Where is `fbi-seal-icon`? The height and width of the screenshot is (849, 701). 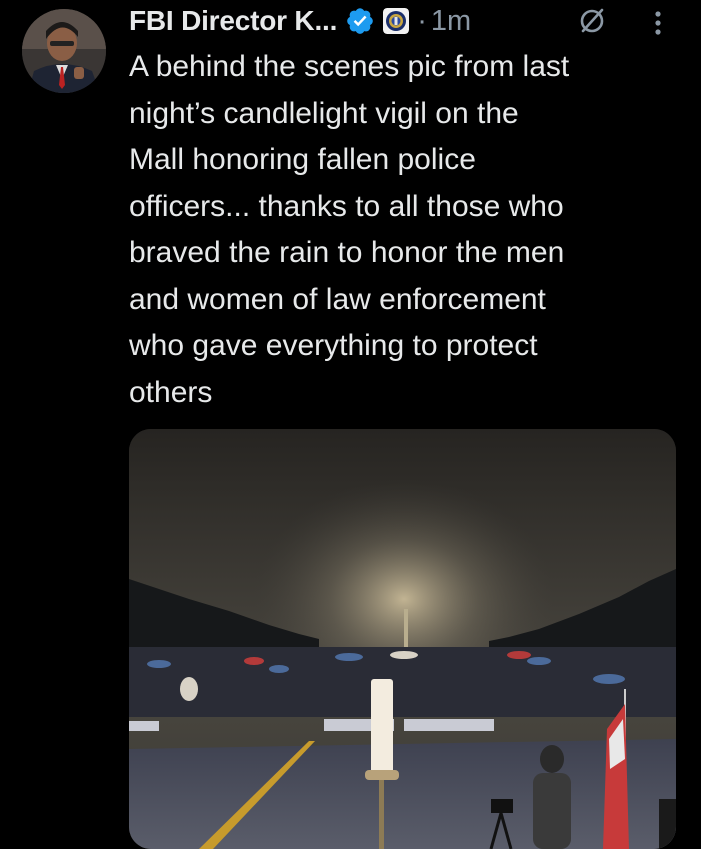 fbi-seal-icon is located at coordinates (396, 21).